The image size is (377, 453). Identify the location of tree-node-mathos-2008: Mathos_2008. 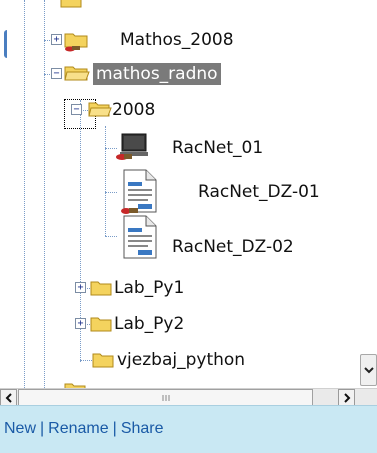
(177, 40).